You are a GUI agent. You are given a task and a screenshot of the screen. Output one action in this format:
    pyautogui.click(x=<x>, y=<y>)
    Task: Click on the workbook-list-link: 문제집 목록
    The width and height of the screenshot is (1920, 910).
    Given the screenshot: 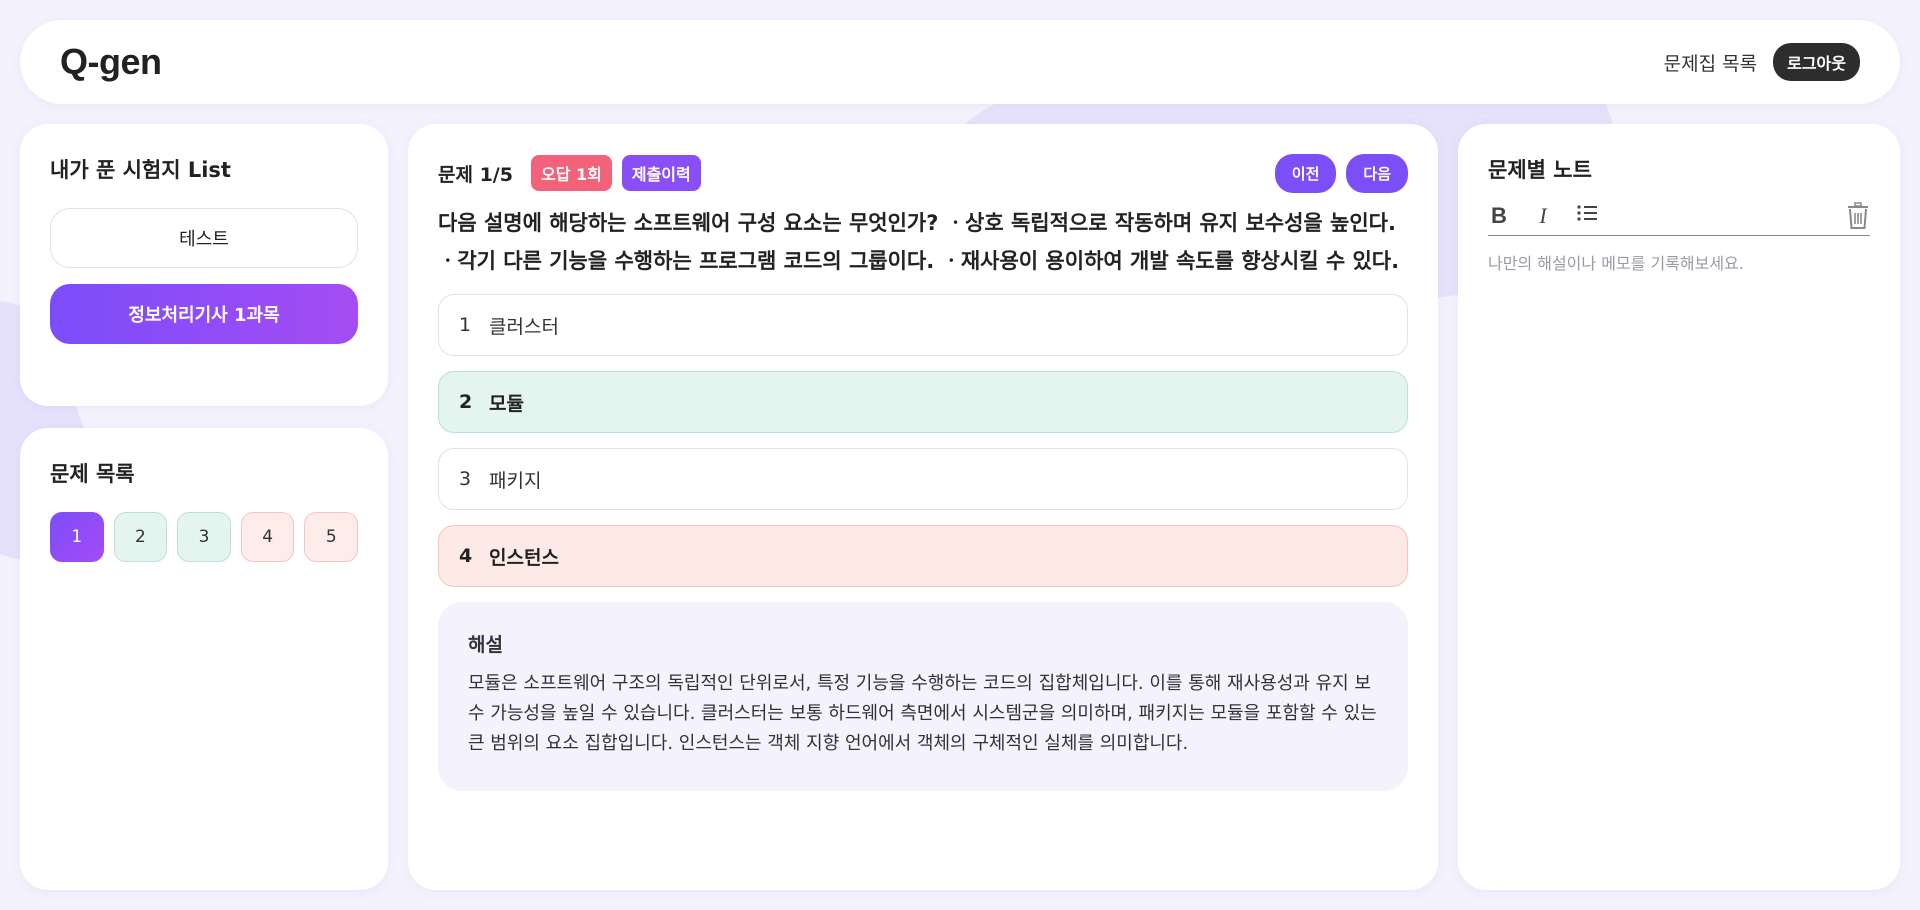 What is the action you would take?
    pyautogui.click(x=1710, y=62)
    